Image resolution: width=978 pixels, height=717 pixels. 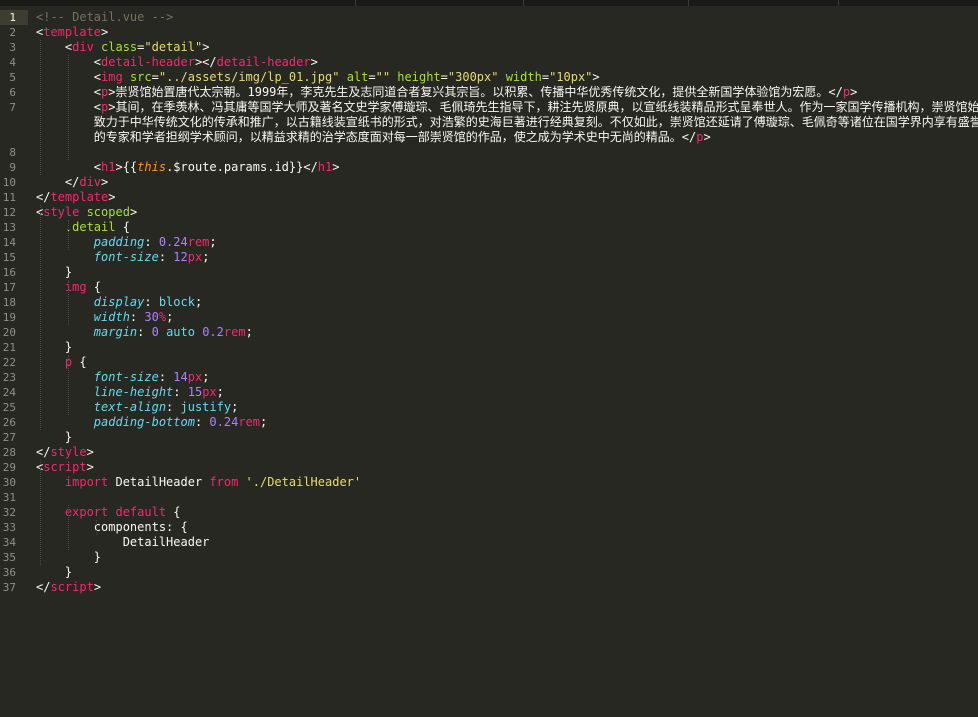 I want to click on code-text: width: 30%;, so click(x=105, y=317).